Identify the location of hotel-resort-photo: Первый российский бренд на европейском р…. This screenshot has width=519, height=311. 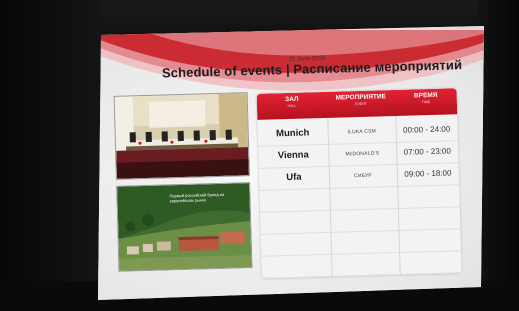
(184, 227).